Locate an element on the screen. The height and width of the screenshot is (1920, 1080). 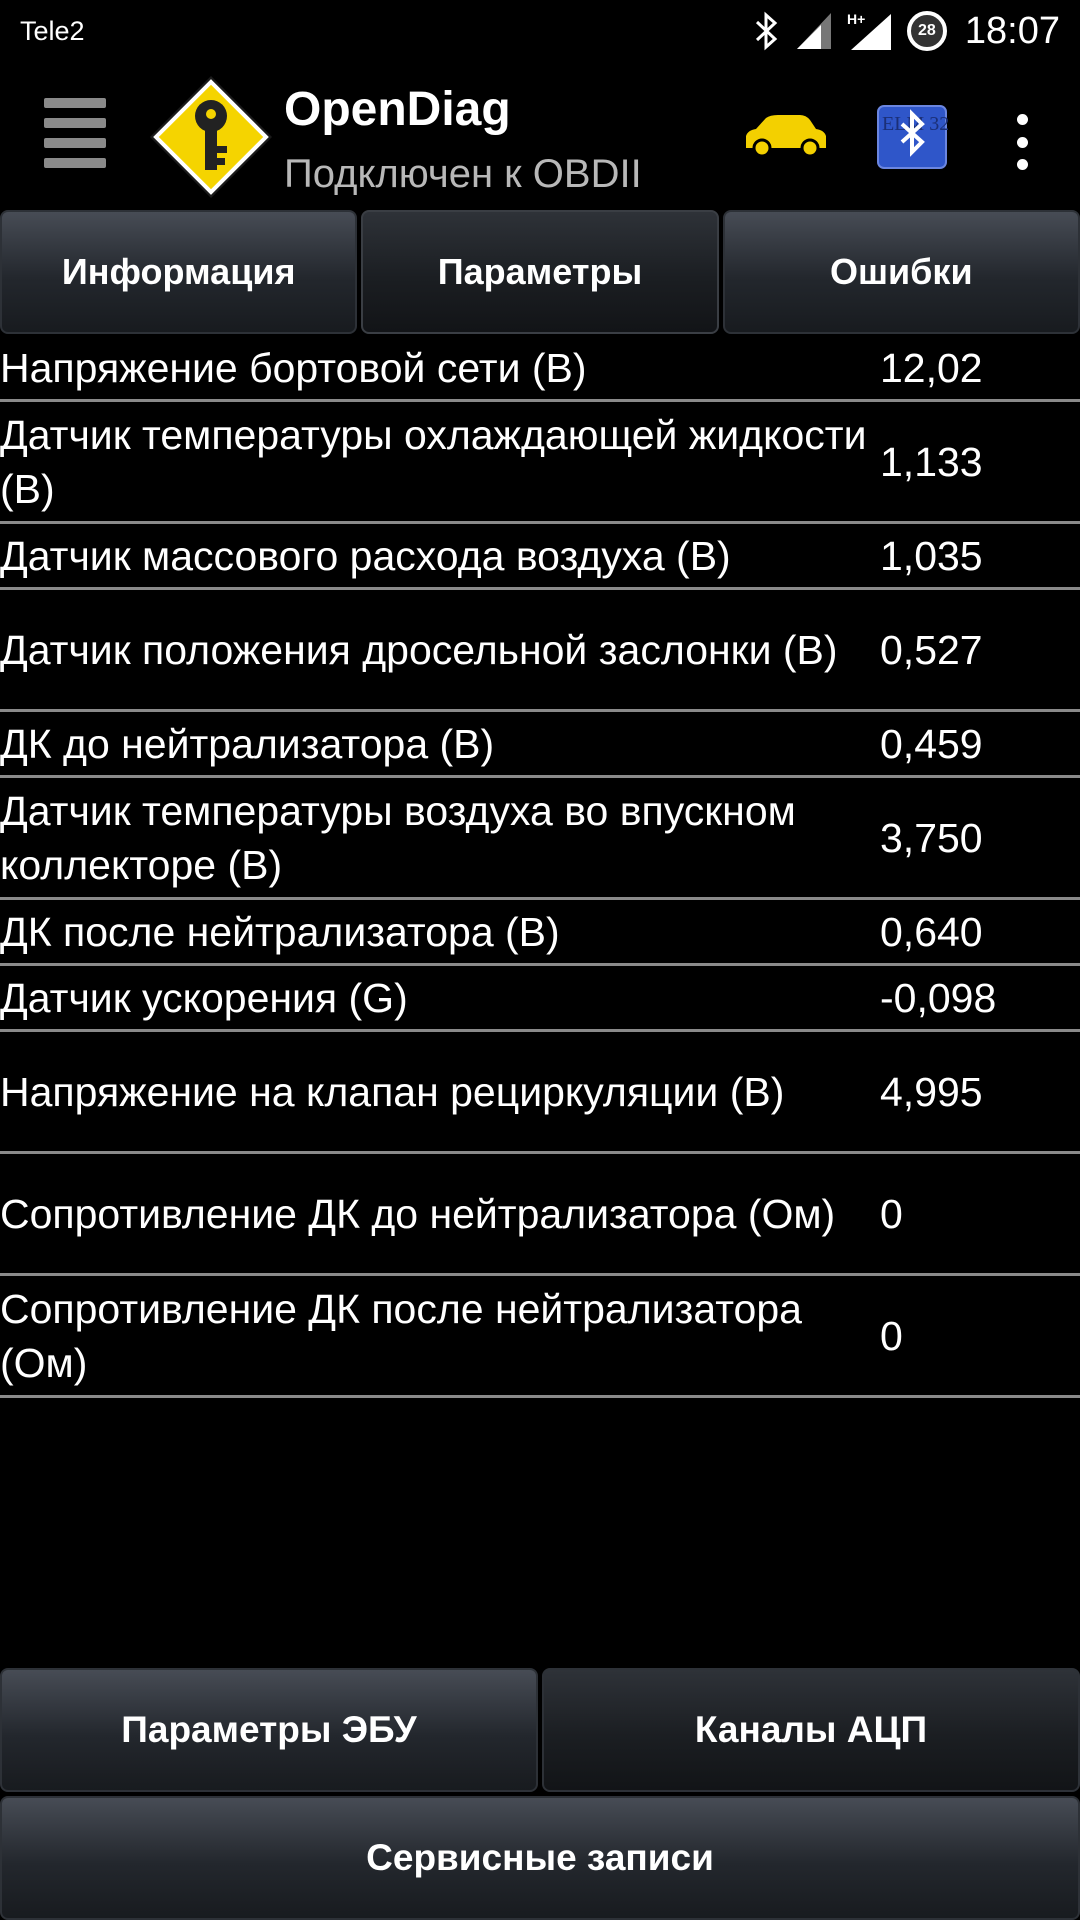
adc-channels-button: Каналы АЦП is located at coordinates (811, 1730).